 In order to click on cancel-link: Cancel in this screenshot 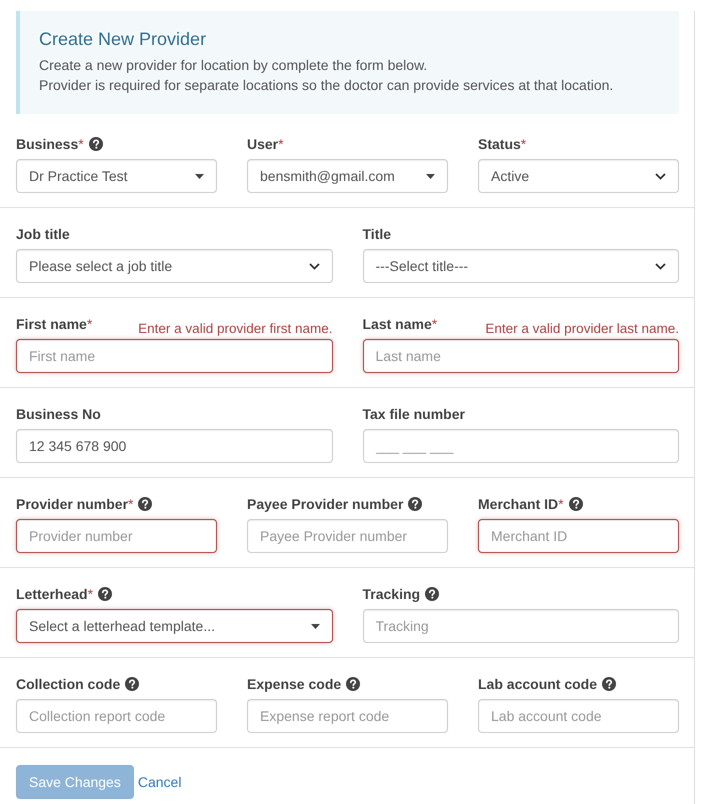, I will do `click(160, 782)`.